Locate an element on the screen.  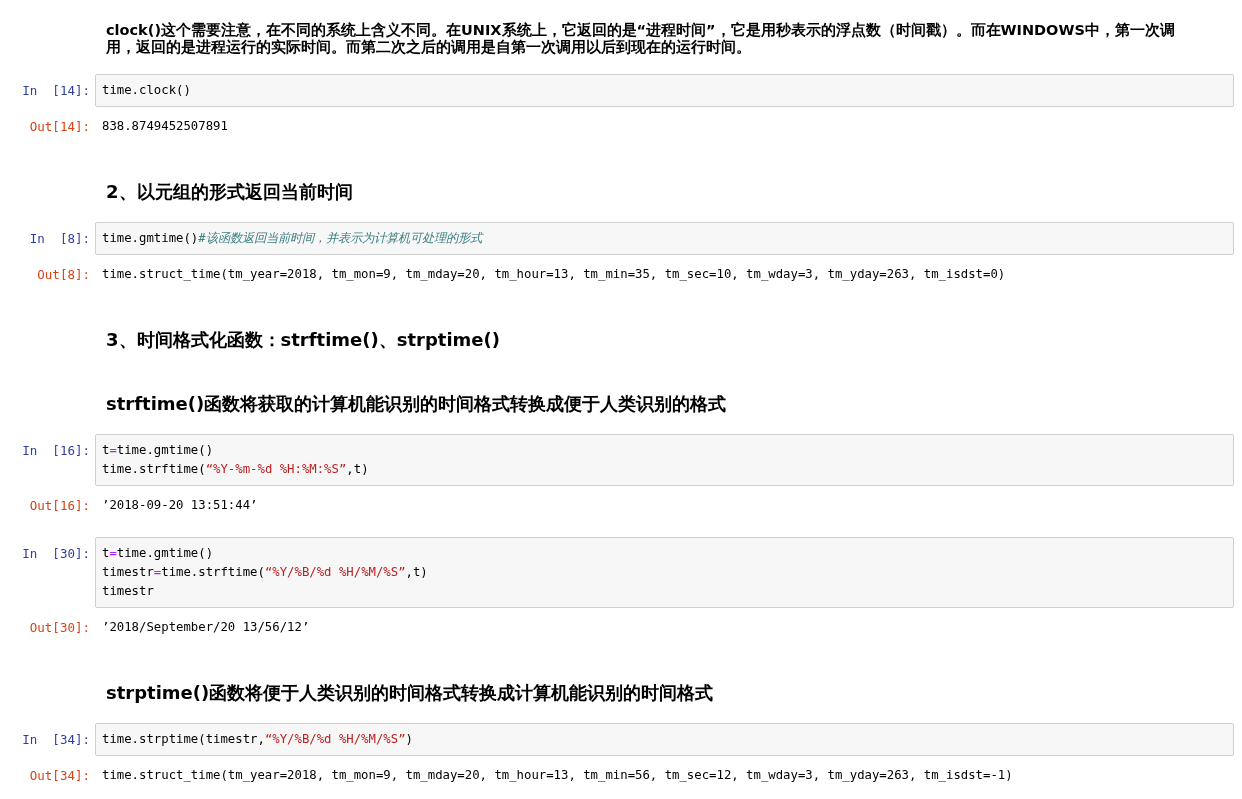
section-heading: strftime()函数将获取的计算机能识别的时间格式转换成便于人类识别的格式 is located at coordinates (417, 404).